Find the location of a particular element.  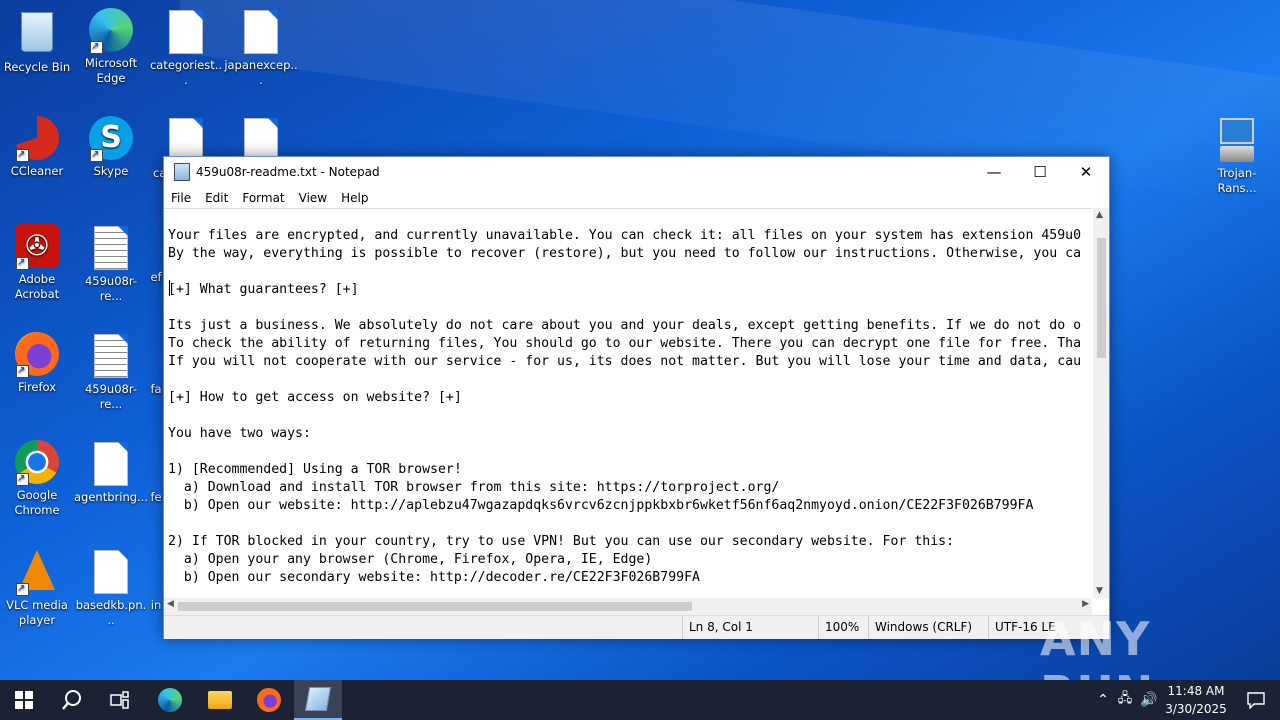

notification-center-button is located at coordinates (1256, 700).